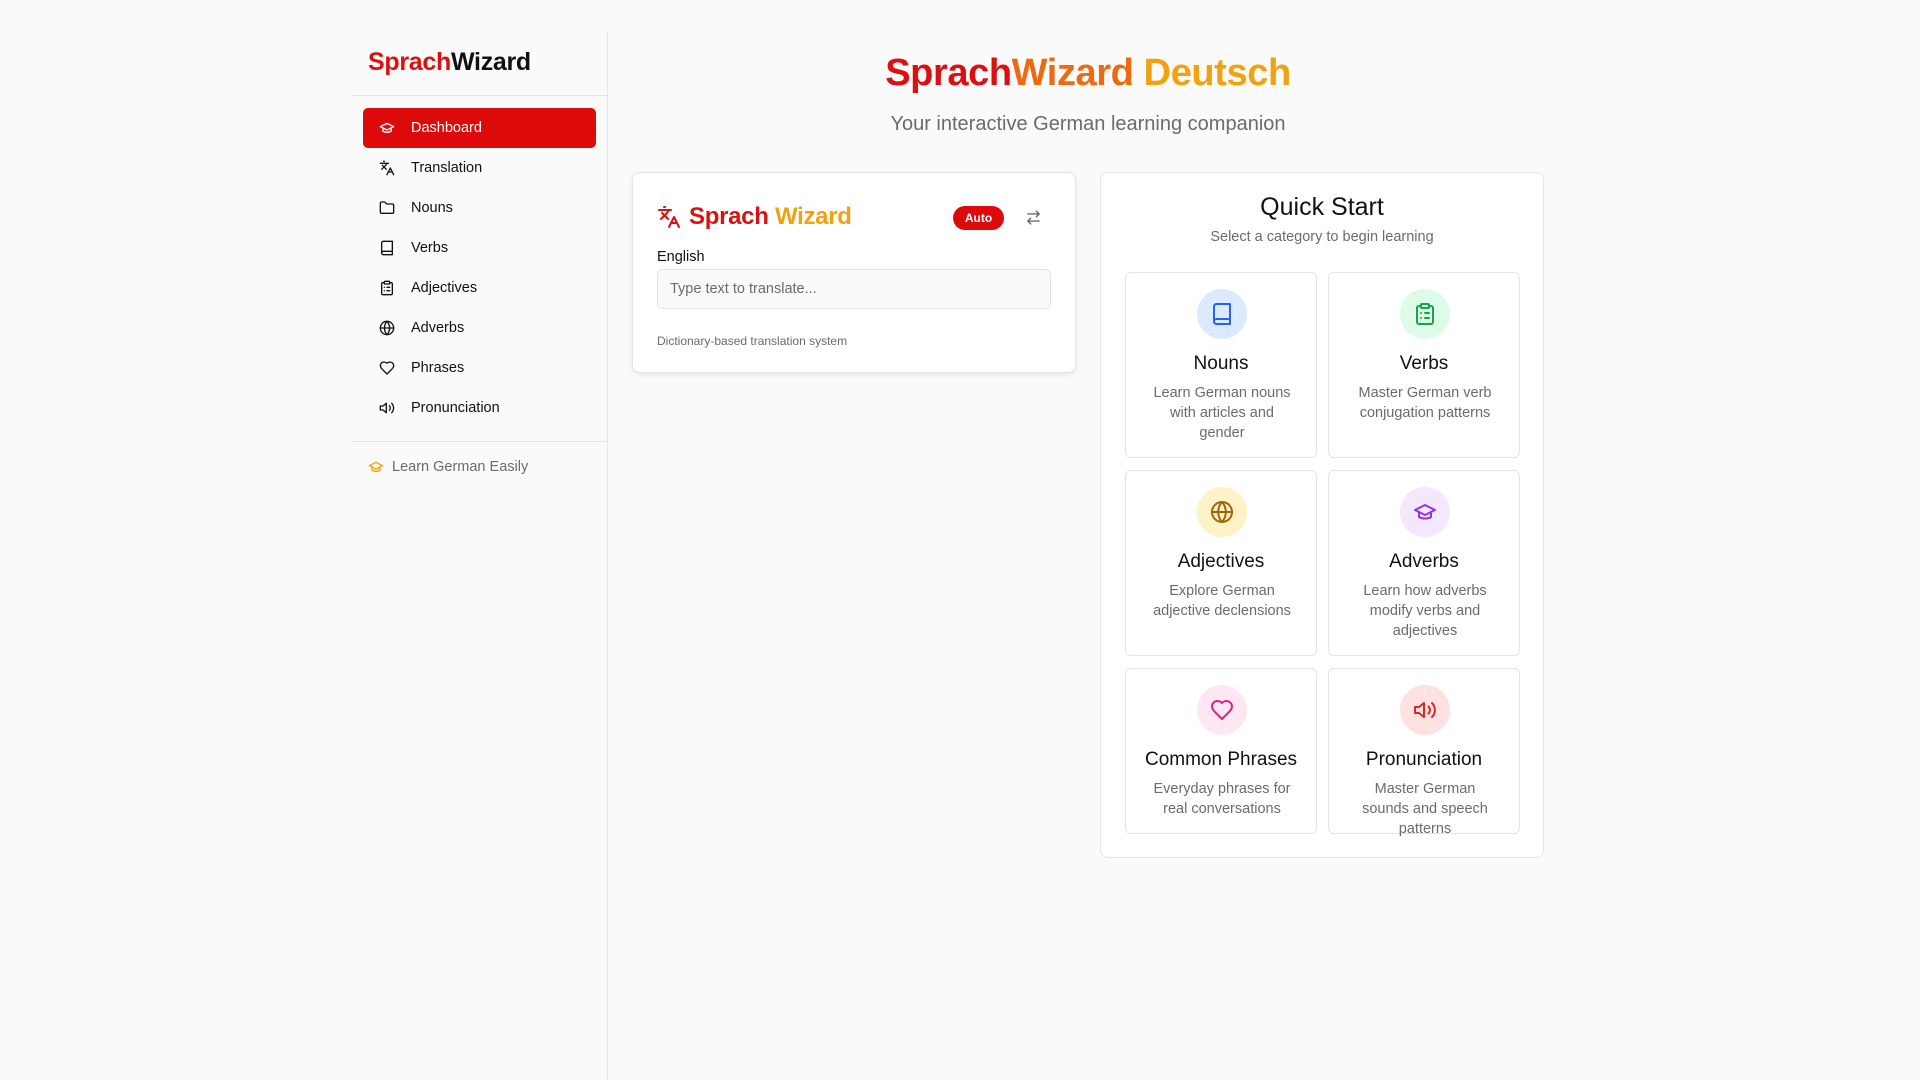 This screenshot has height=1080, width=1920. Describe the element at coordinates (1222, 601) in the screenshot. I see `tile-description: Explore German adjective declensions` at that location.